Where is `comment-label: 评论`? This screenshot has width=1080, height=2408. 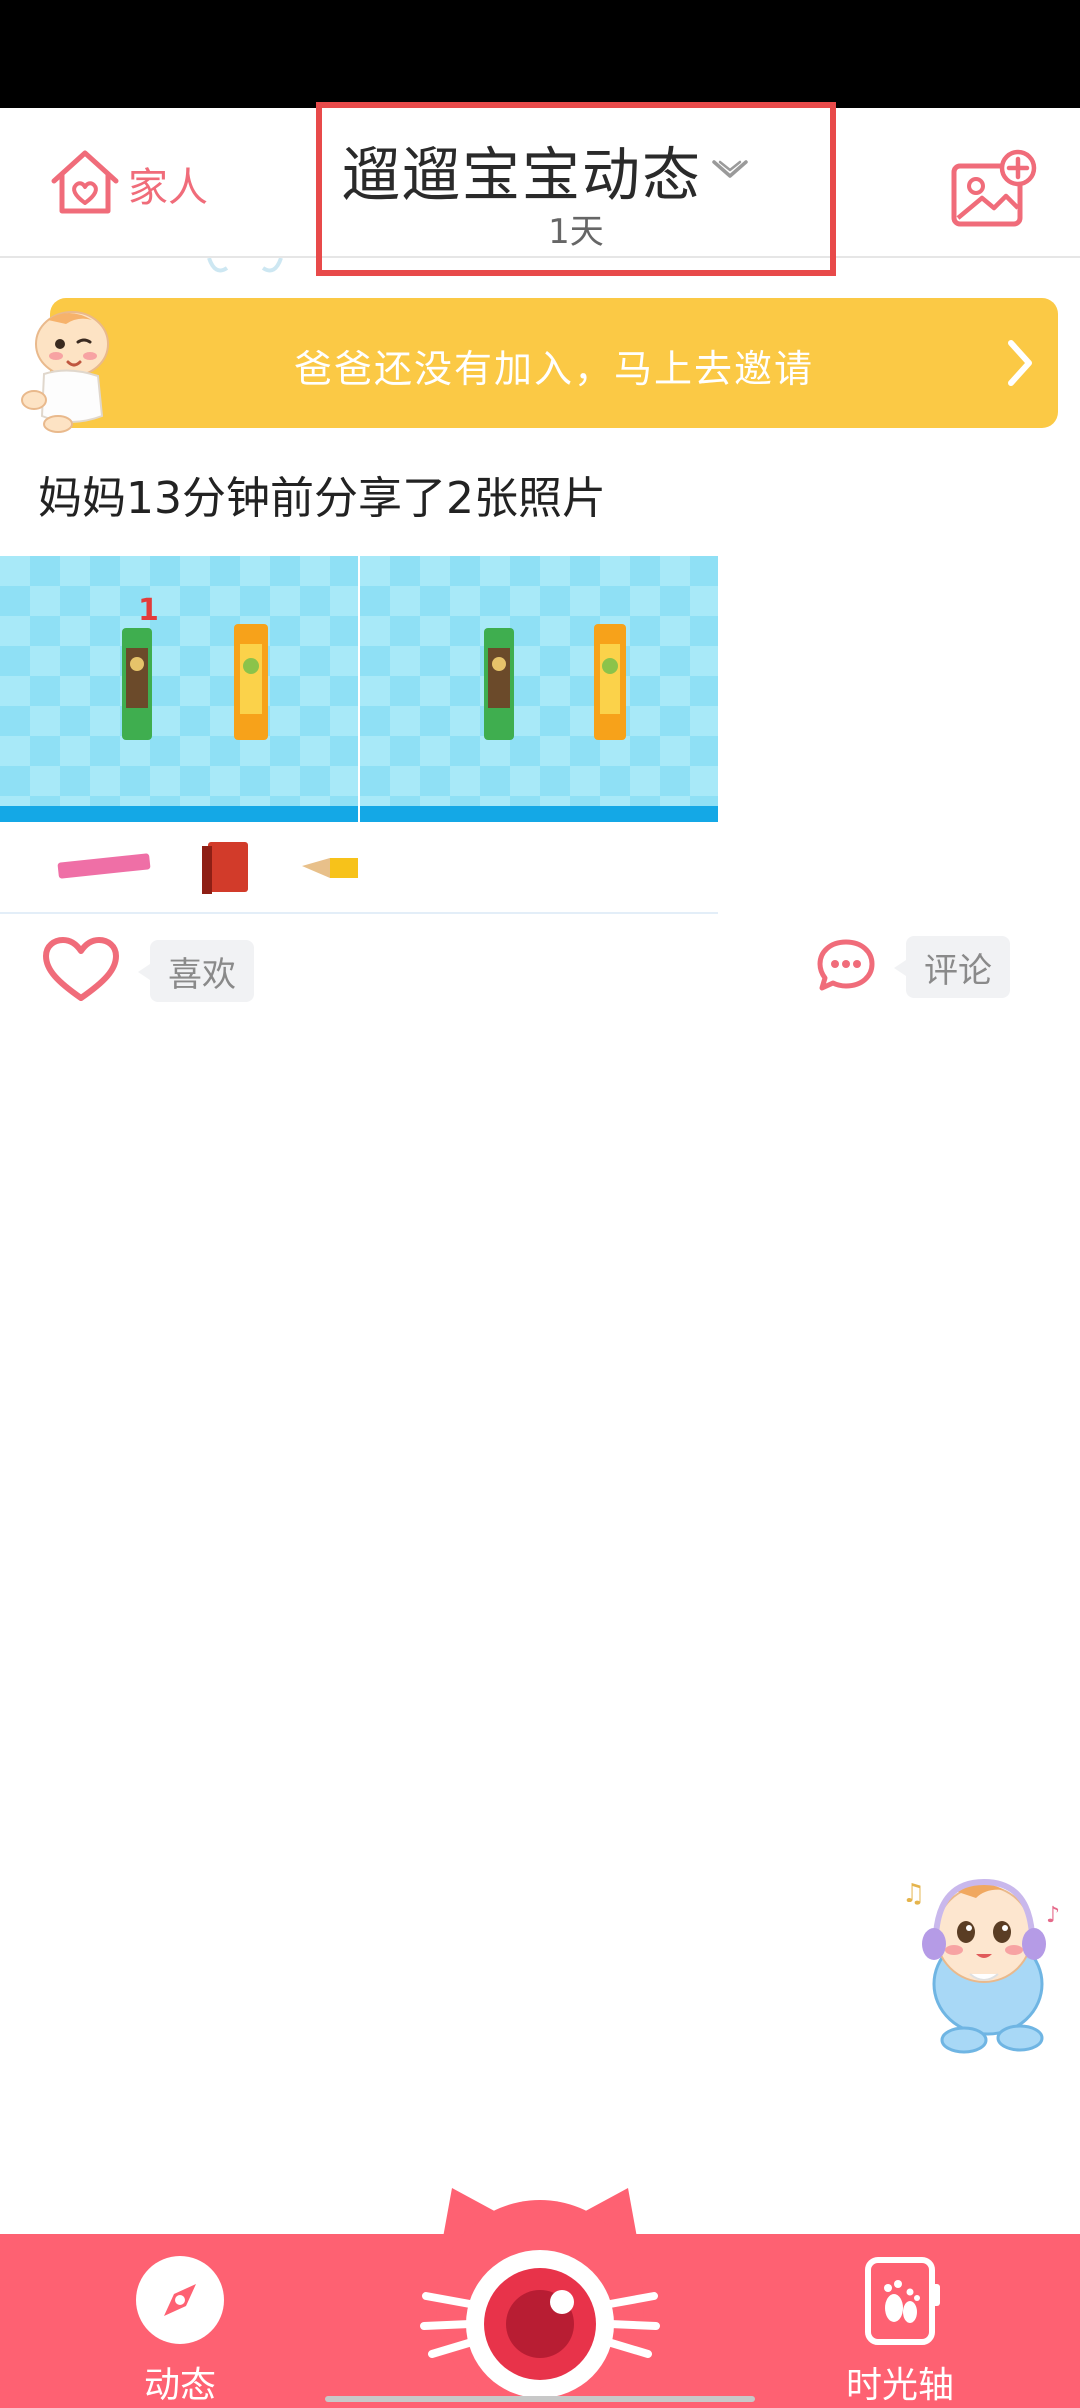 comment-label: 评论 is located at coordinates (952, 967).